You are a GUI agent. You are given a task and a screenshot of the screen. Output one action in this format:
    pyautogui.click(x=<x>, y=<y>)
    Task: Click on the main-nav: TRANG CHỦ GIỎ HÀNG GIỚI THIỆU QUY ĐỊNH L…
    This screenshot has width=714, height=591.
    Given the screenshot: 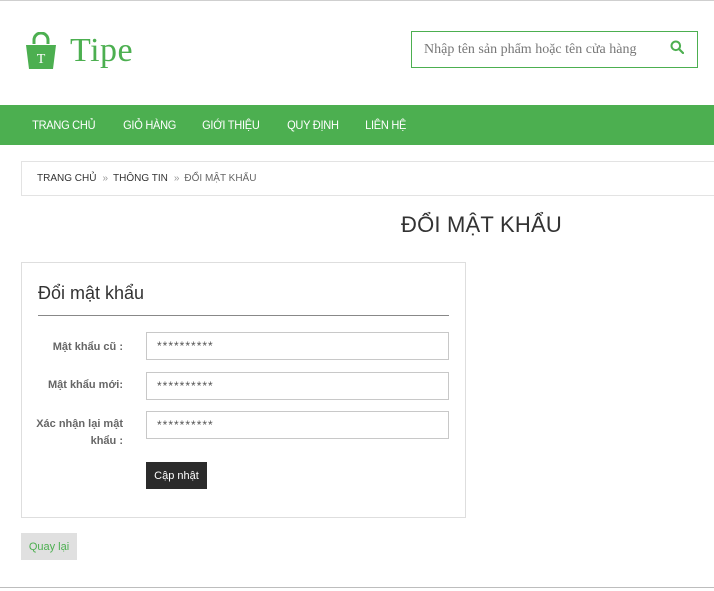 What is the action you would take?
    pyautogui.click(x=357, y=125)
    